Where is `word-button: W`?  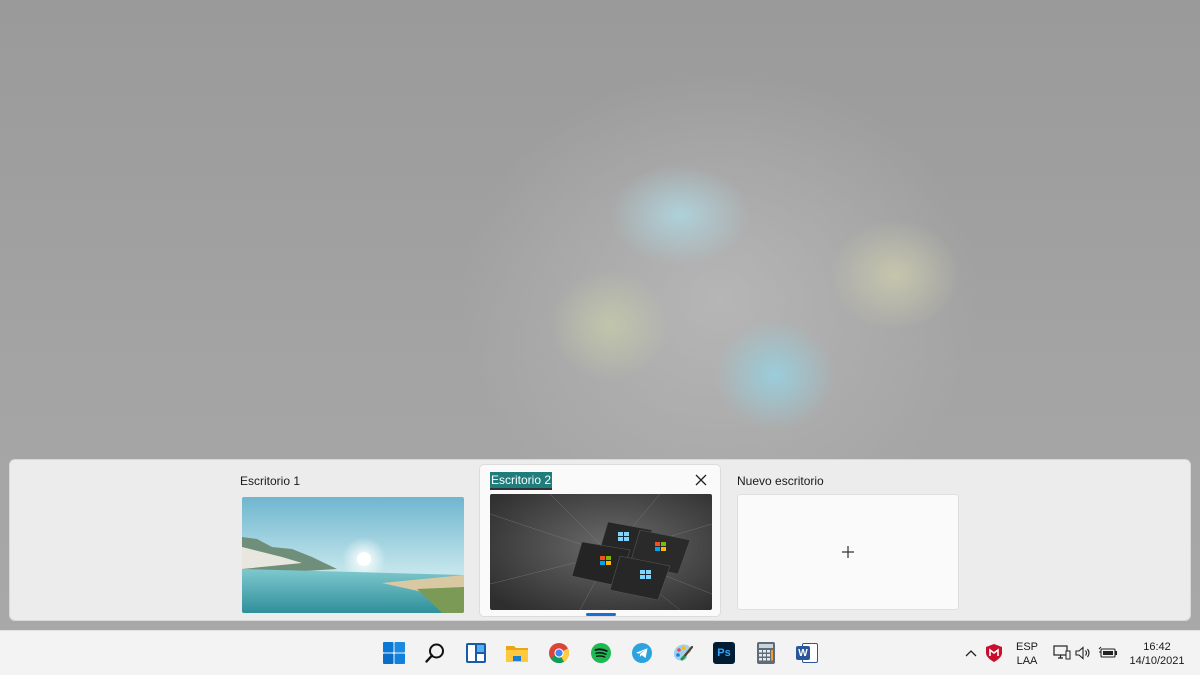 word-button: W is located at coordinates (807, 653).